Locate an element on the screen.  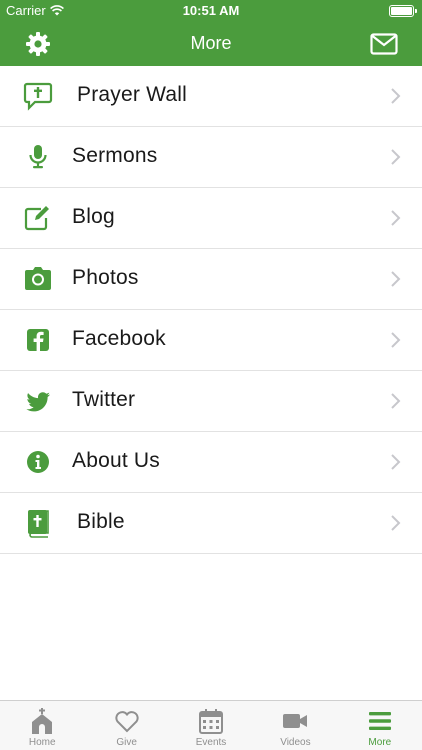
battery-icon is located at coordinates (403, 11).